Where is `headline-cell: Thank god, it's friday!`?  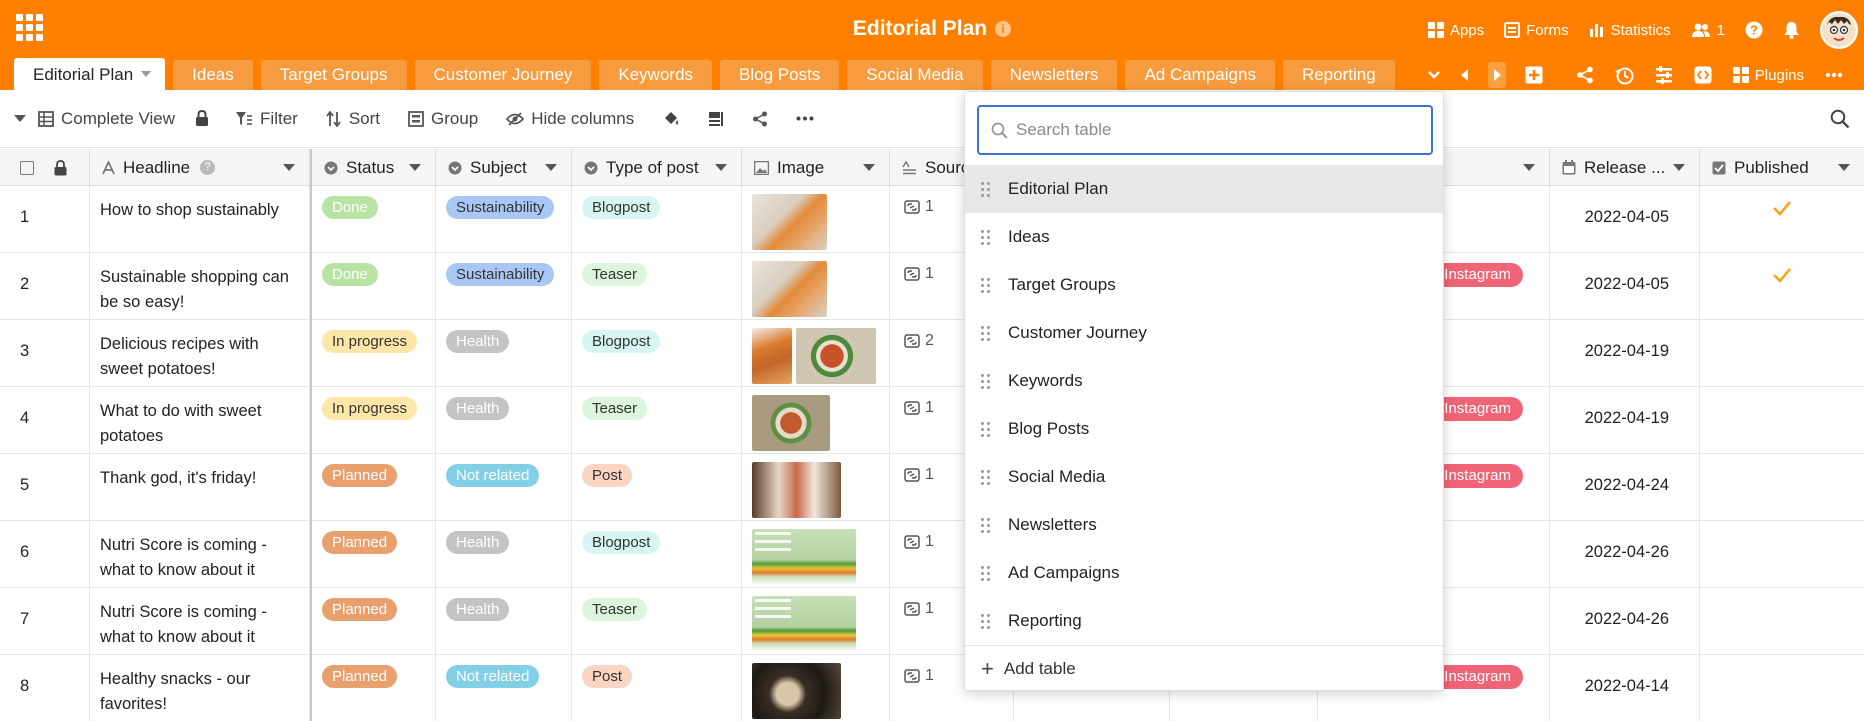
headline-cell: Thank god, it's friday! is located at coordinates (200, 487).